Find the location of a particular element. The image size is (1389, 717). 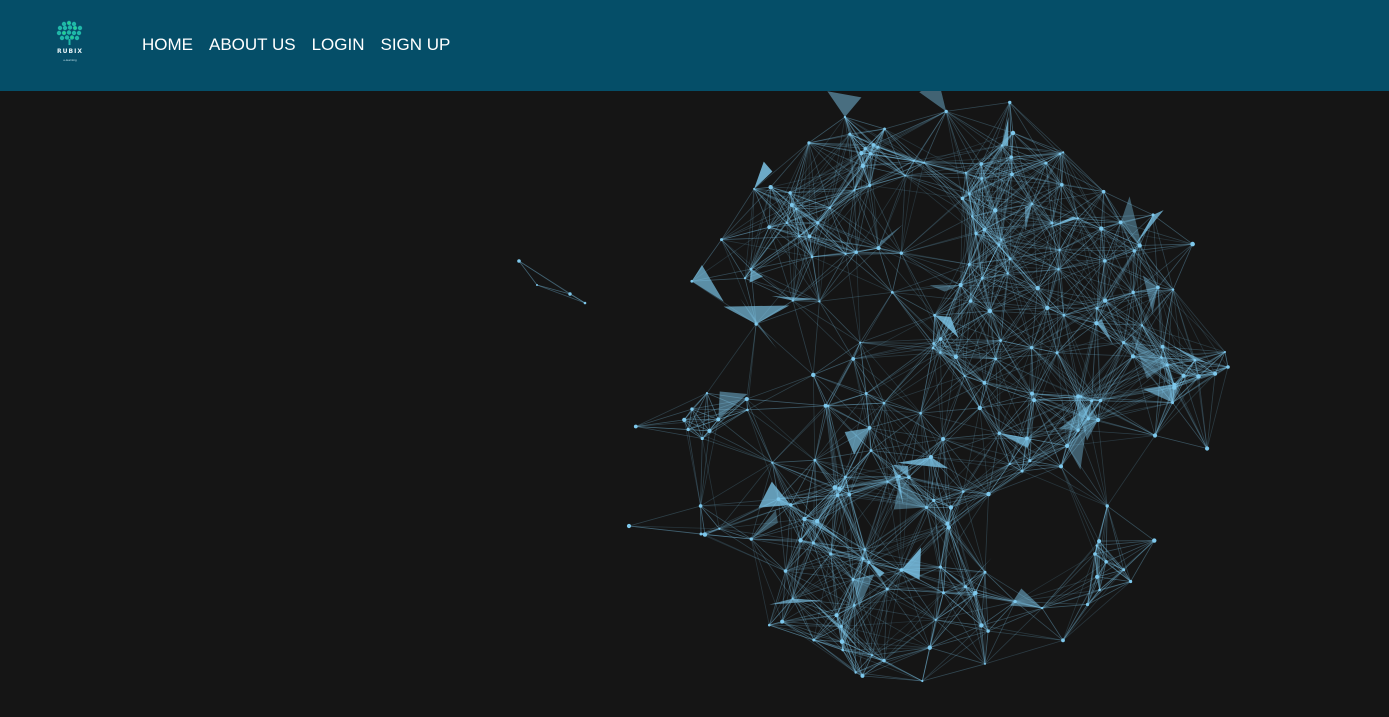

nav-sign-up: SIGN UP is located at coordinates (416, 45).